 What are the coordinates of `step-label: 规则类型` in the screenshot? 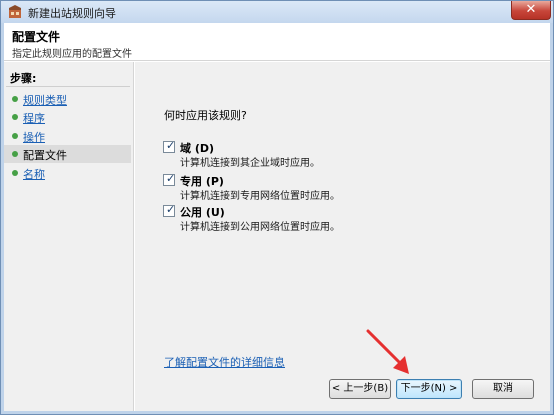 It's located at (45, 100).